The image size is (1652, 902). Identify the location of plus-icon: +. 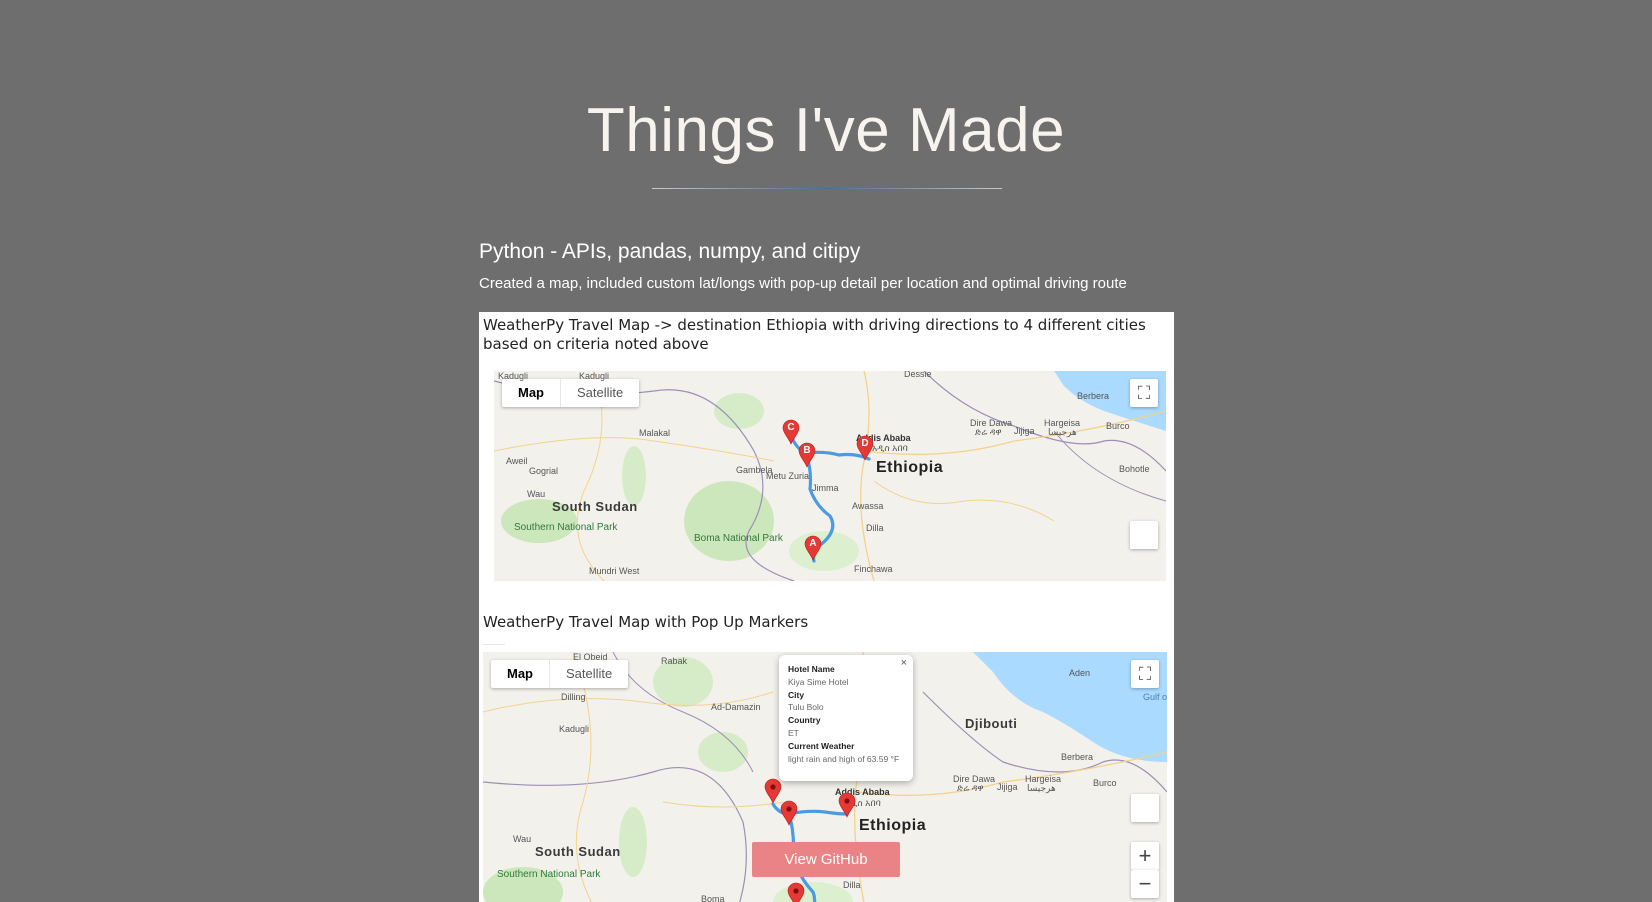
(1145, 855).